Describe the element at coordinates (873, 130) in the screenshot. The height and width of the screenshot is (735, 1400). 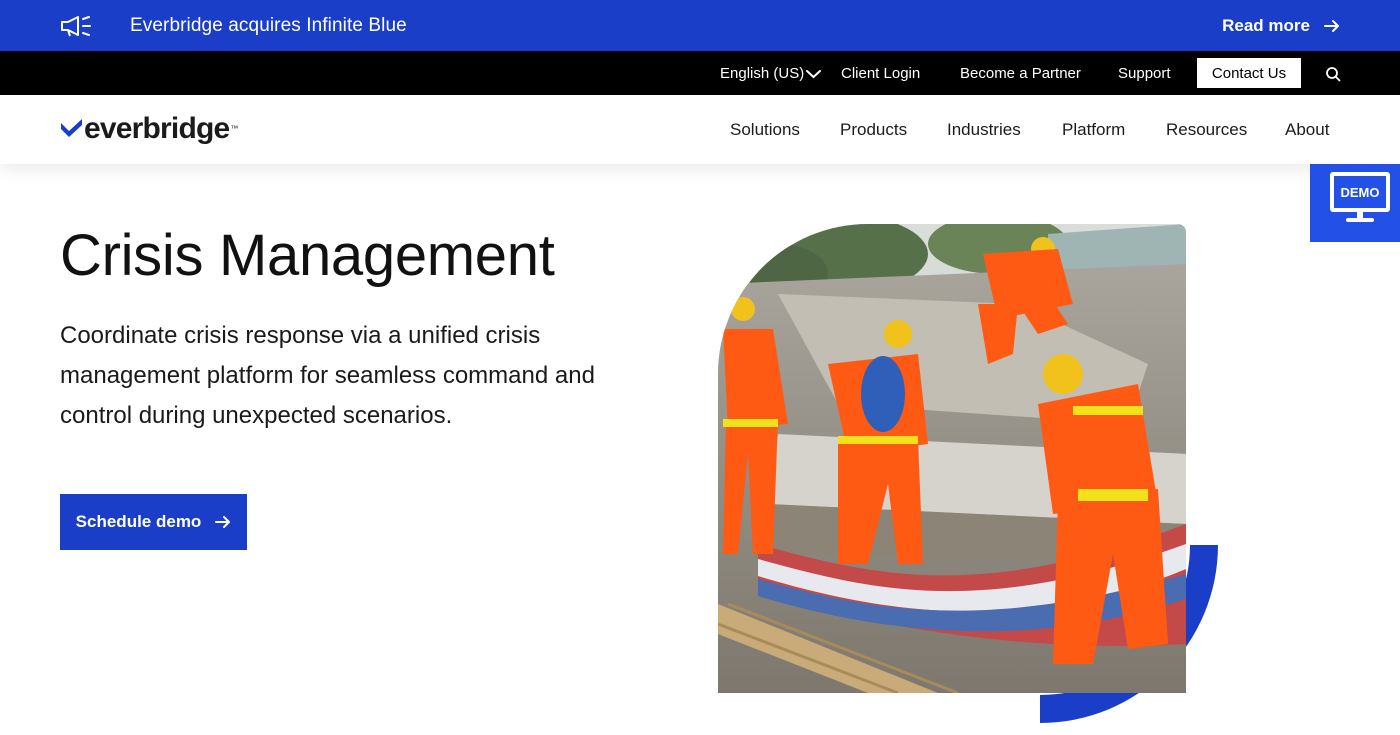
I see `nav-item-products: Products` at that location.